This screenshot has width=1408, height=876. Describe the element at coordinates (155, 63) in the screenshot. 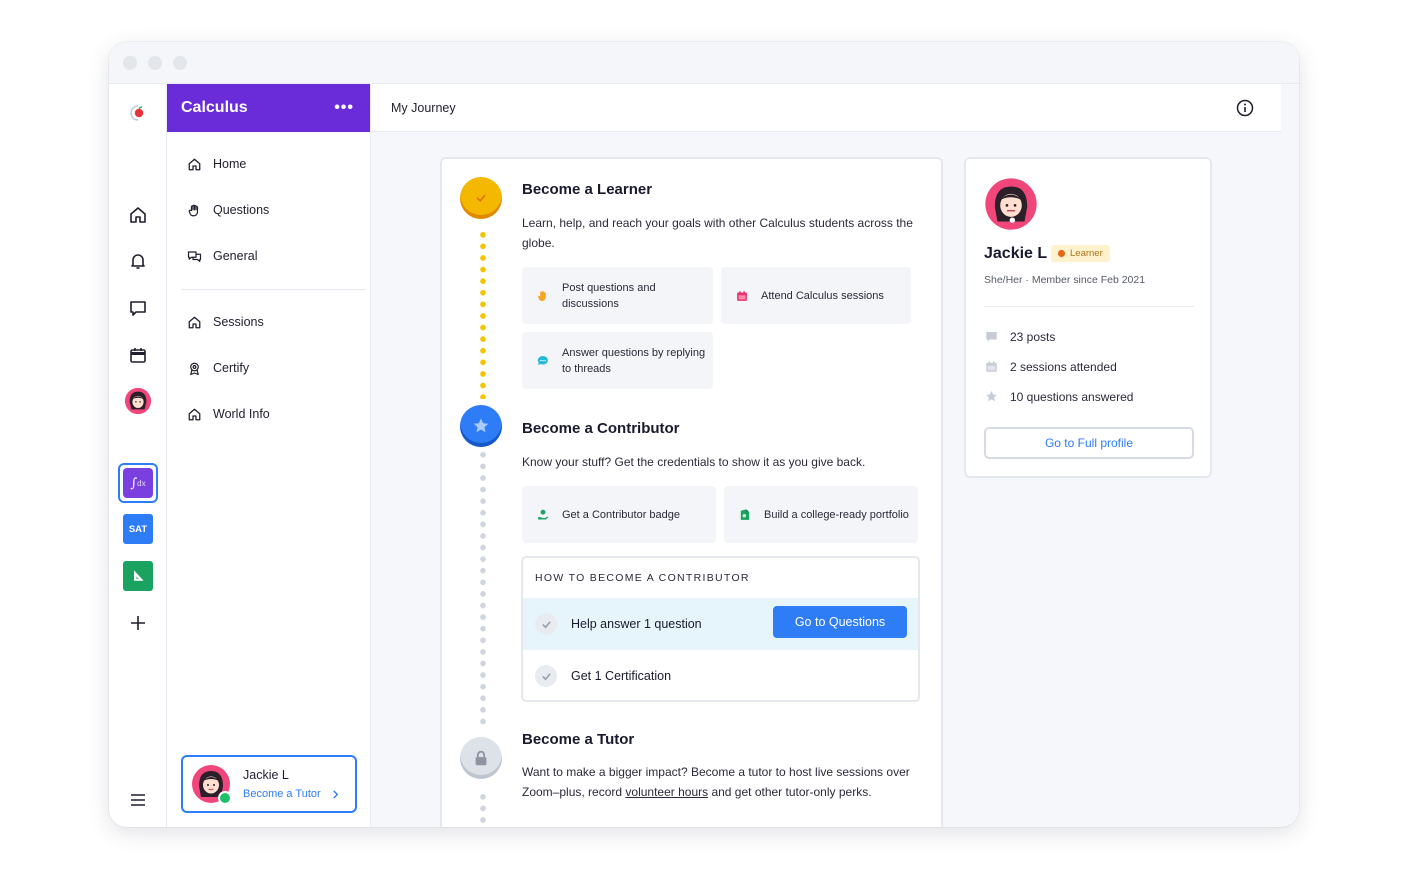

I see `window-minimize-dot` at that location.